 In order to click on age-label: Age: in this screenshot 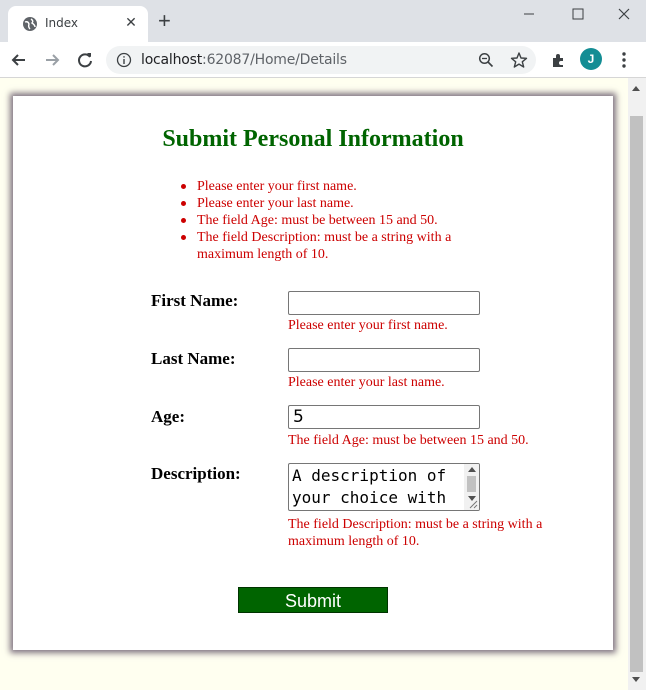, I will do `click(168, 416)`.